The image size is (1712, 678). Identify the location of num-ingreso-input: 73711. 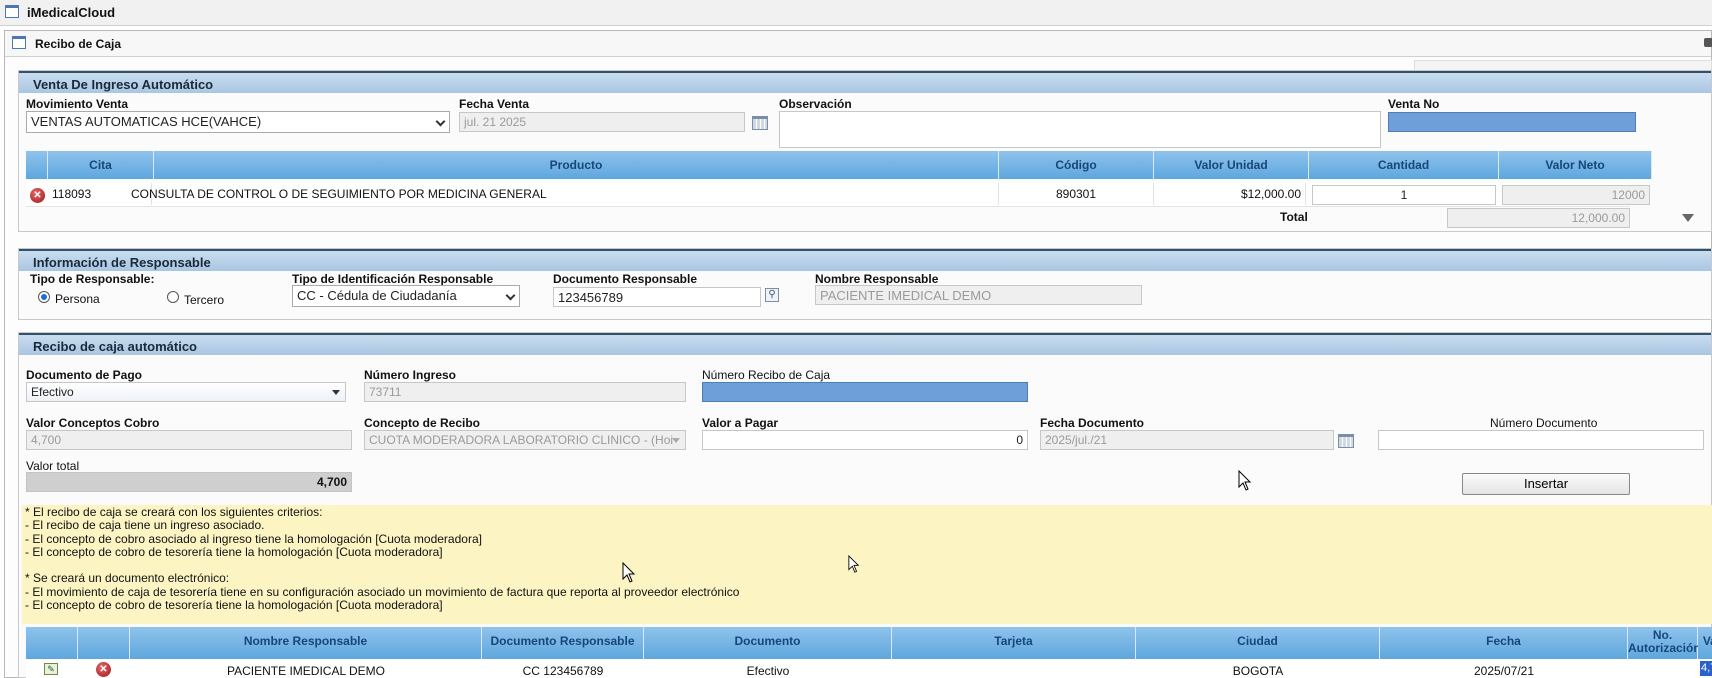
(525, 392).